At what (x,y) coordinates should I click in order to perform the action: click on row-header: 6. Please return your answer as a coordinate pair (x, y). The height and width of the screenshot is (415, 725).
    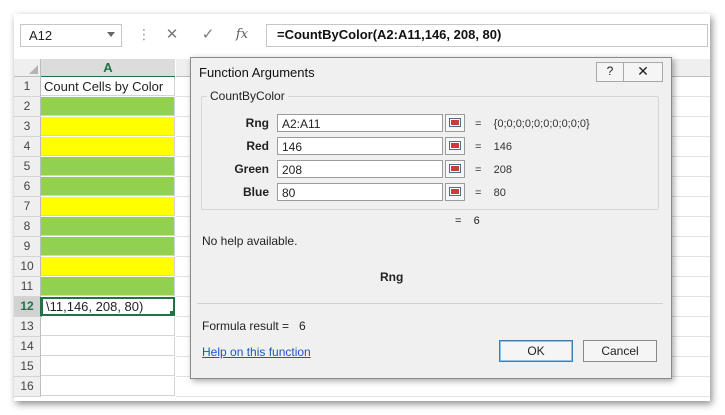
    Looking at the image, I should click on (27, 187).